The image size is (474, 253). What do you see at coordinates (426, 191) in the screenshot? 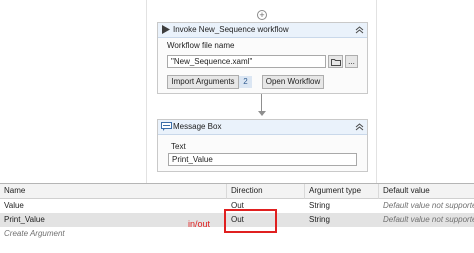
I see `column-header-default-value: Default value` at bounding box center [426, 191].